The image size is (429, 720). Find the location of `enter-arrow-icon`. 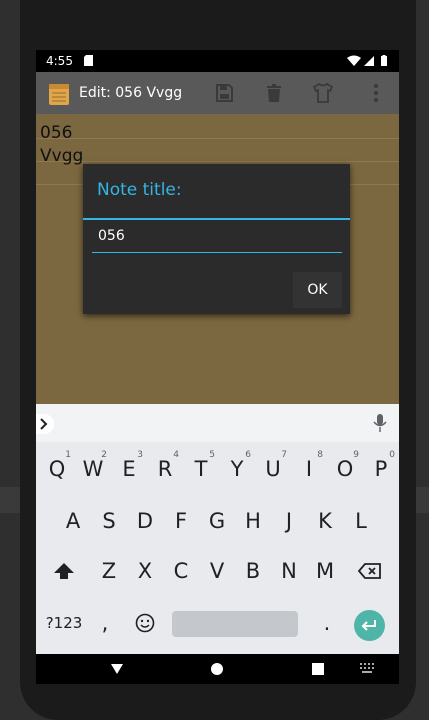

enter-arrow-icon is located at coordinates (368, 625).